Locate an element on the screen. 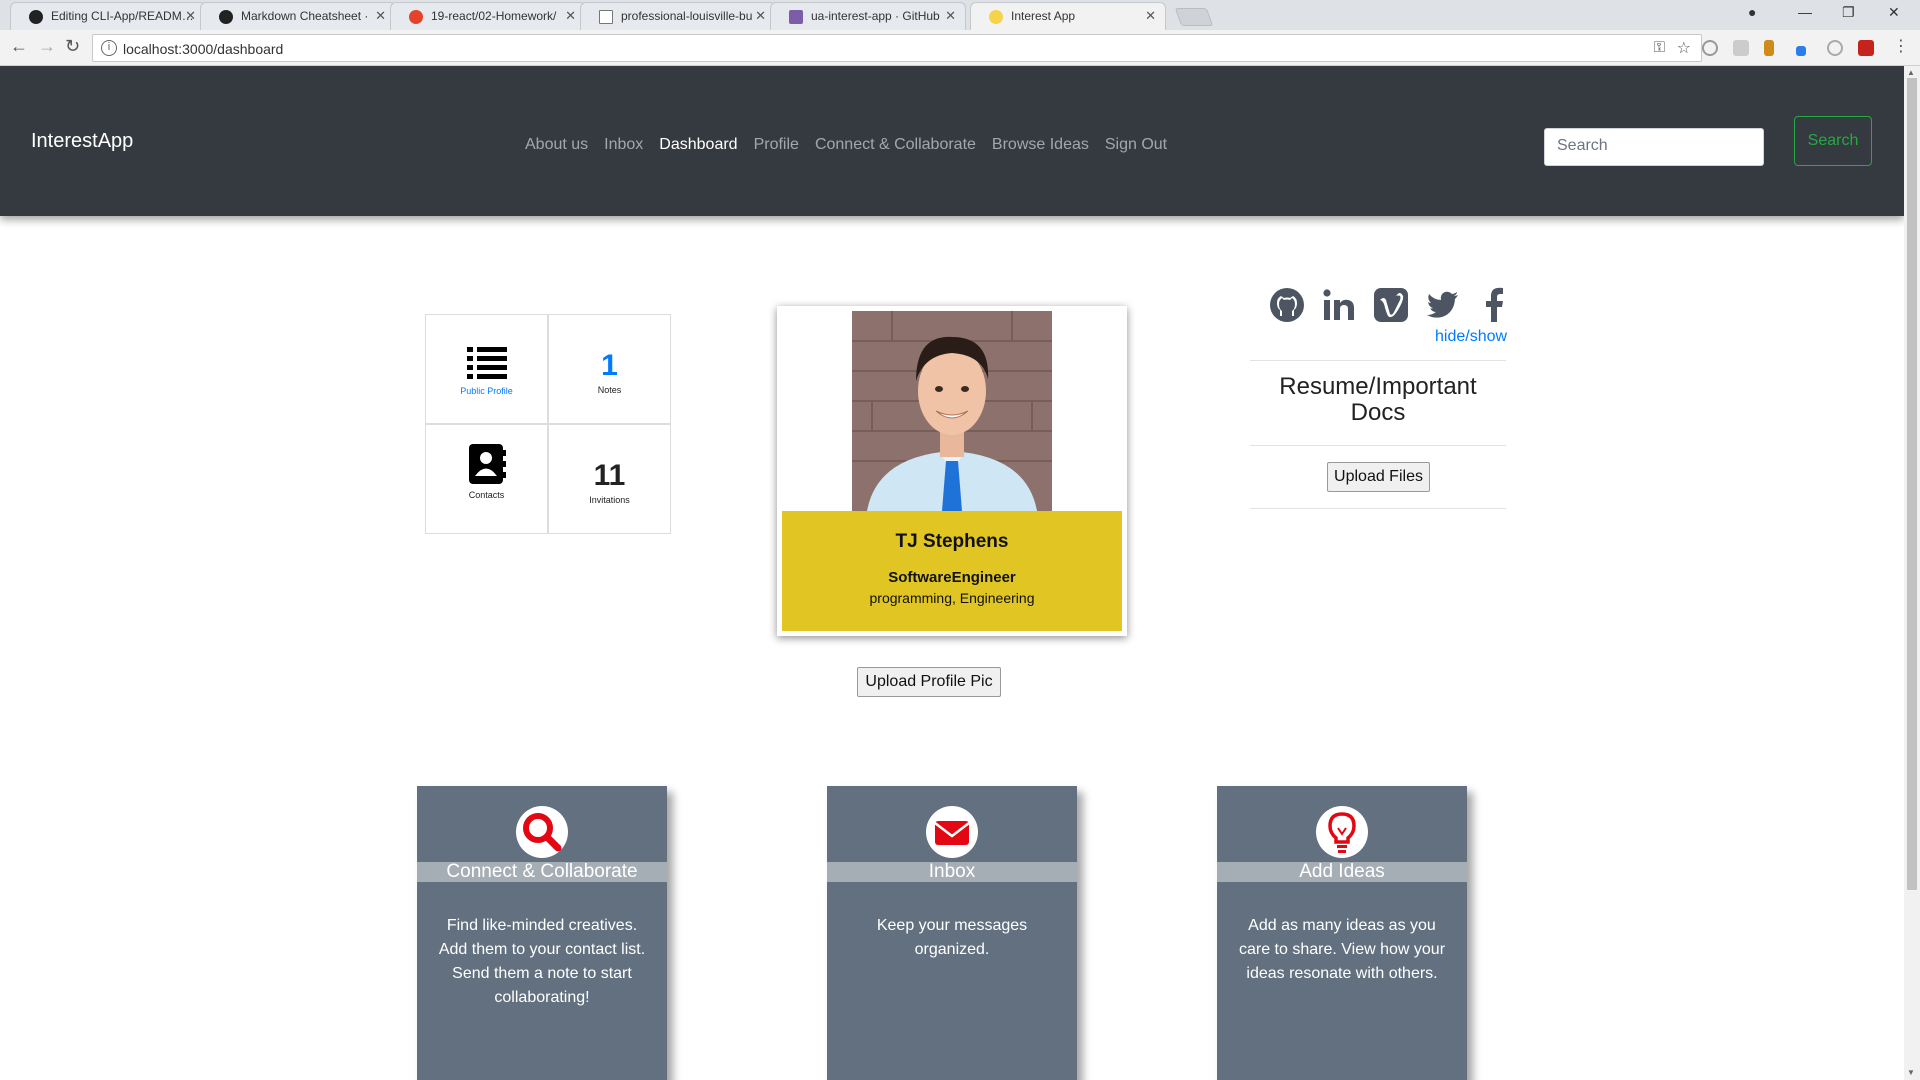 Image resolution: width=1920 pixels, height=1080 pixels. contacts-tile: Contacts is located at coordinates (486, 479).